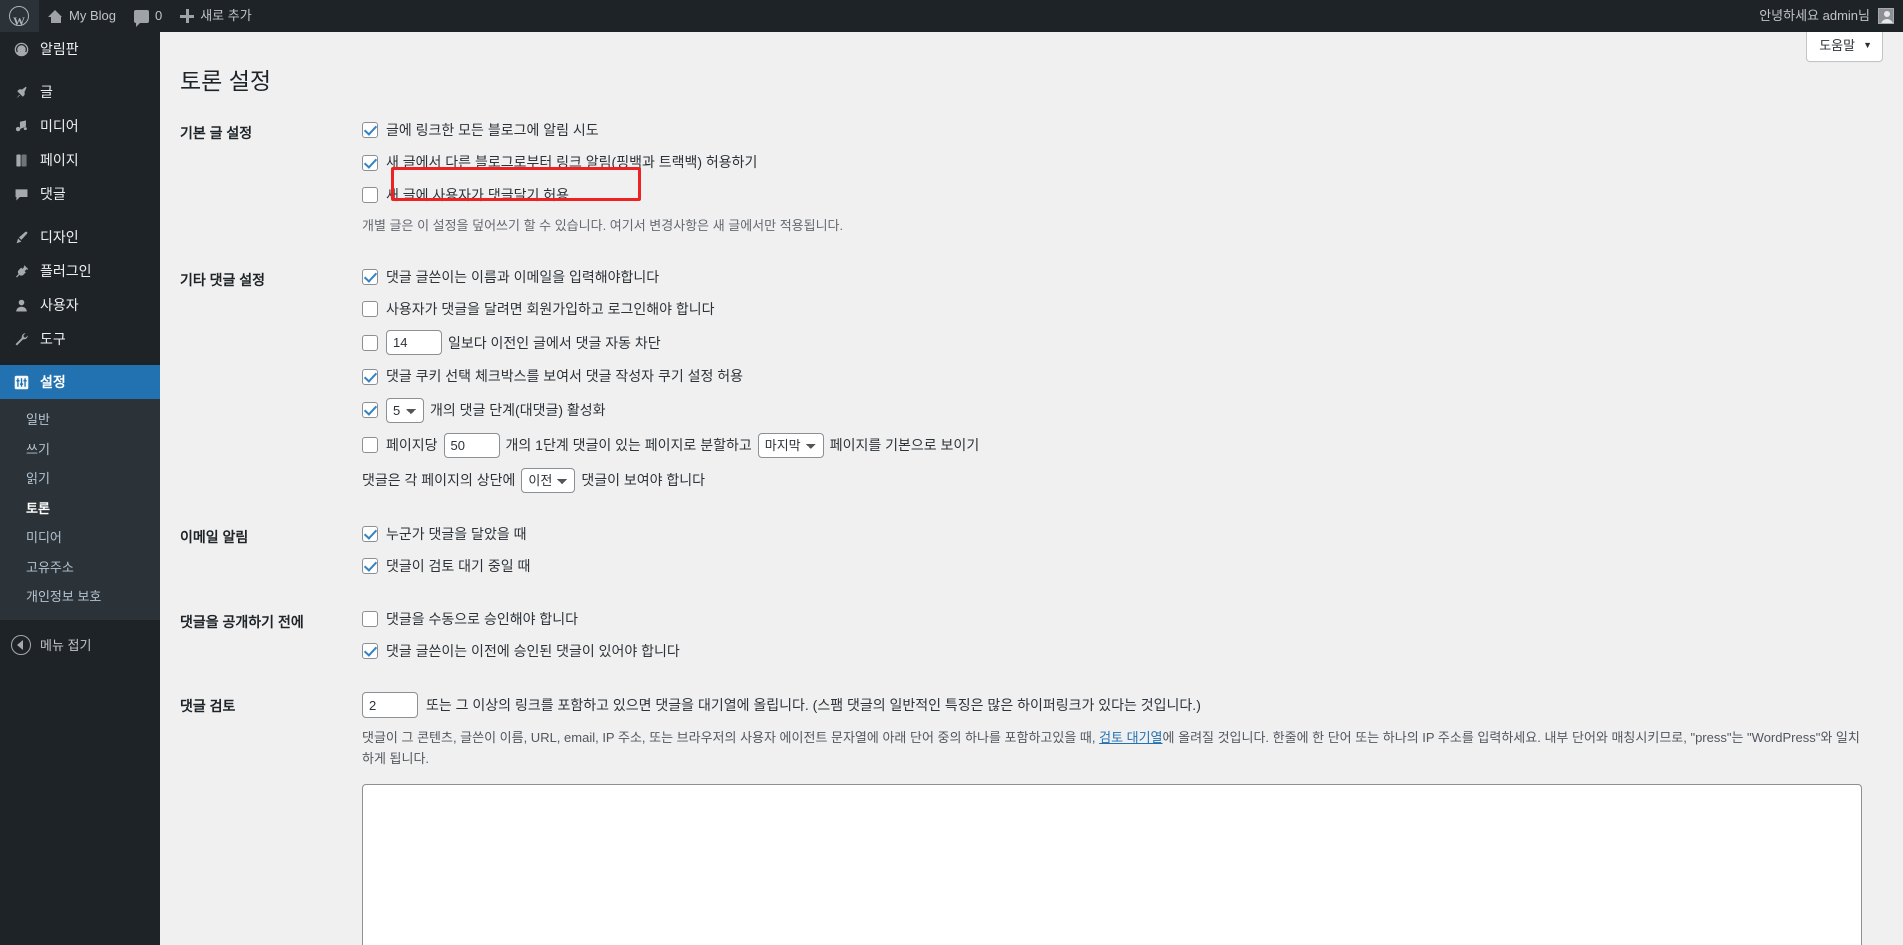 Image resolution: width=1903 pixels, height=945 pixels. I want to click on site-name-menu: My Blog, so click(82, 16).